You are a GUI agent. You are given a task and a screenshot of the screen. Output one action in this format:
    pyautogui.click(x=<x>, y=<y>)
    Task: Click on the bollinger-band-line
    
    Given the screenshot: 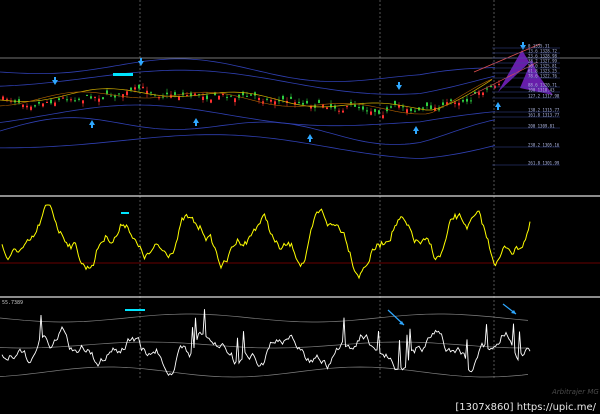 What is the action you would take?
    pyautogui.click(x=248, y=82)
    